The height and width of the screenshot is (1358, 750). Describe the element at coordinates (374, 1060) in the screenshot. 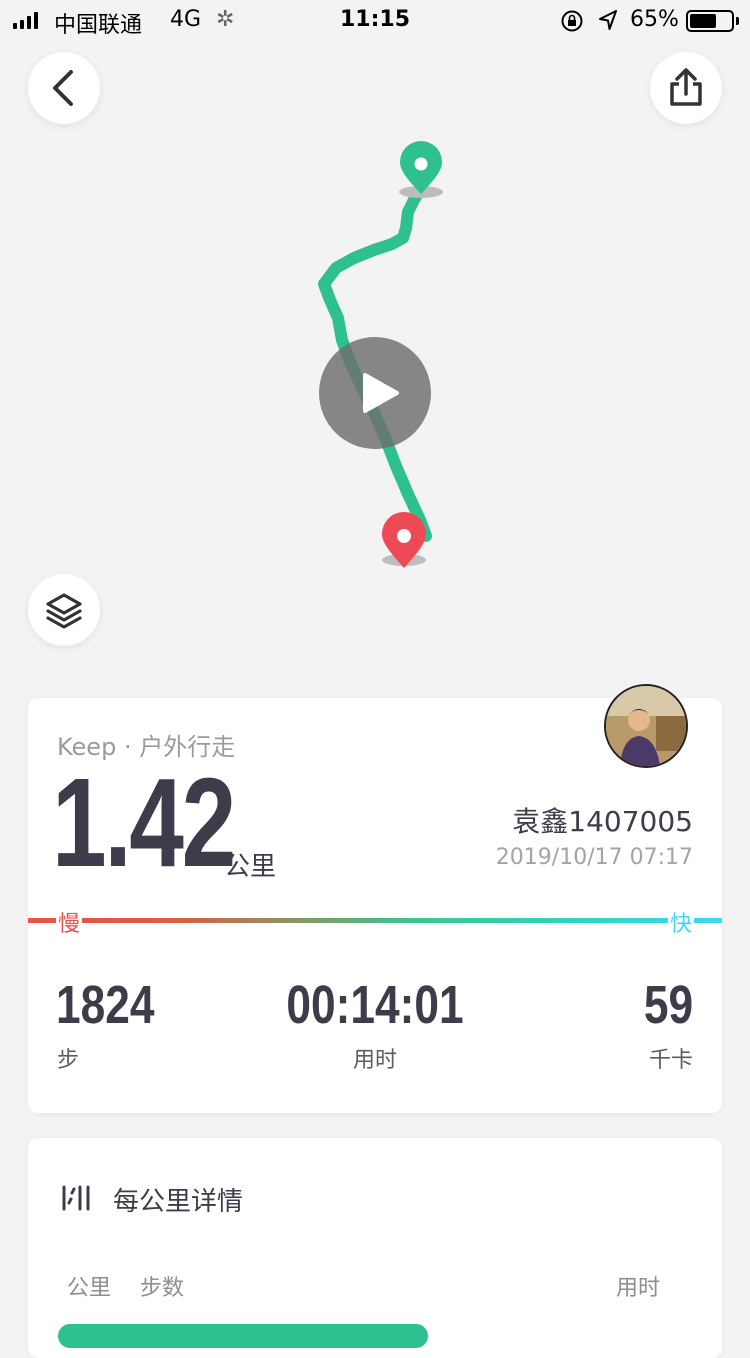

I see `duration-label: 用时` at that location.